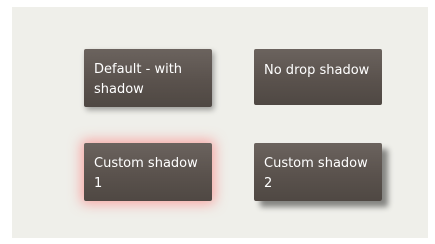 Image resolution: width=435 pixels, height=244 pixels. I want to click on custom-shadow-1-button: Custom shadow 1, so click(148, 172).